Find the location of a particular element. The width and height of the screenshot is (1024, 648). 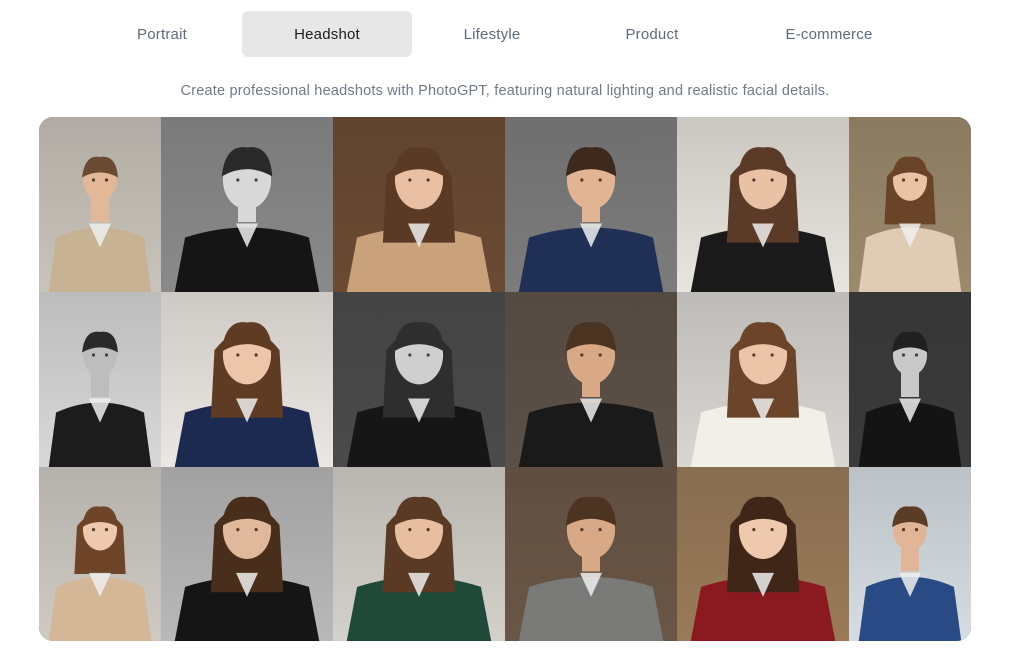

tab-portrait: Portrait is located at coordinates (162, 34).